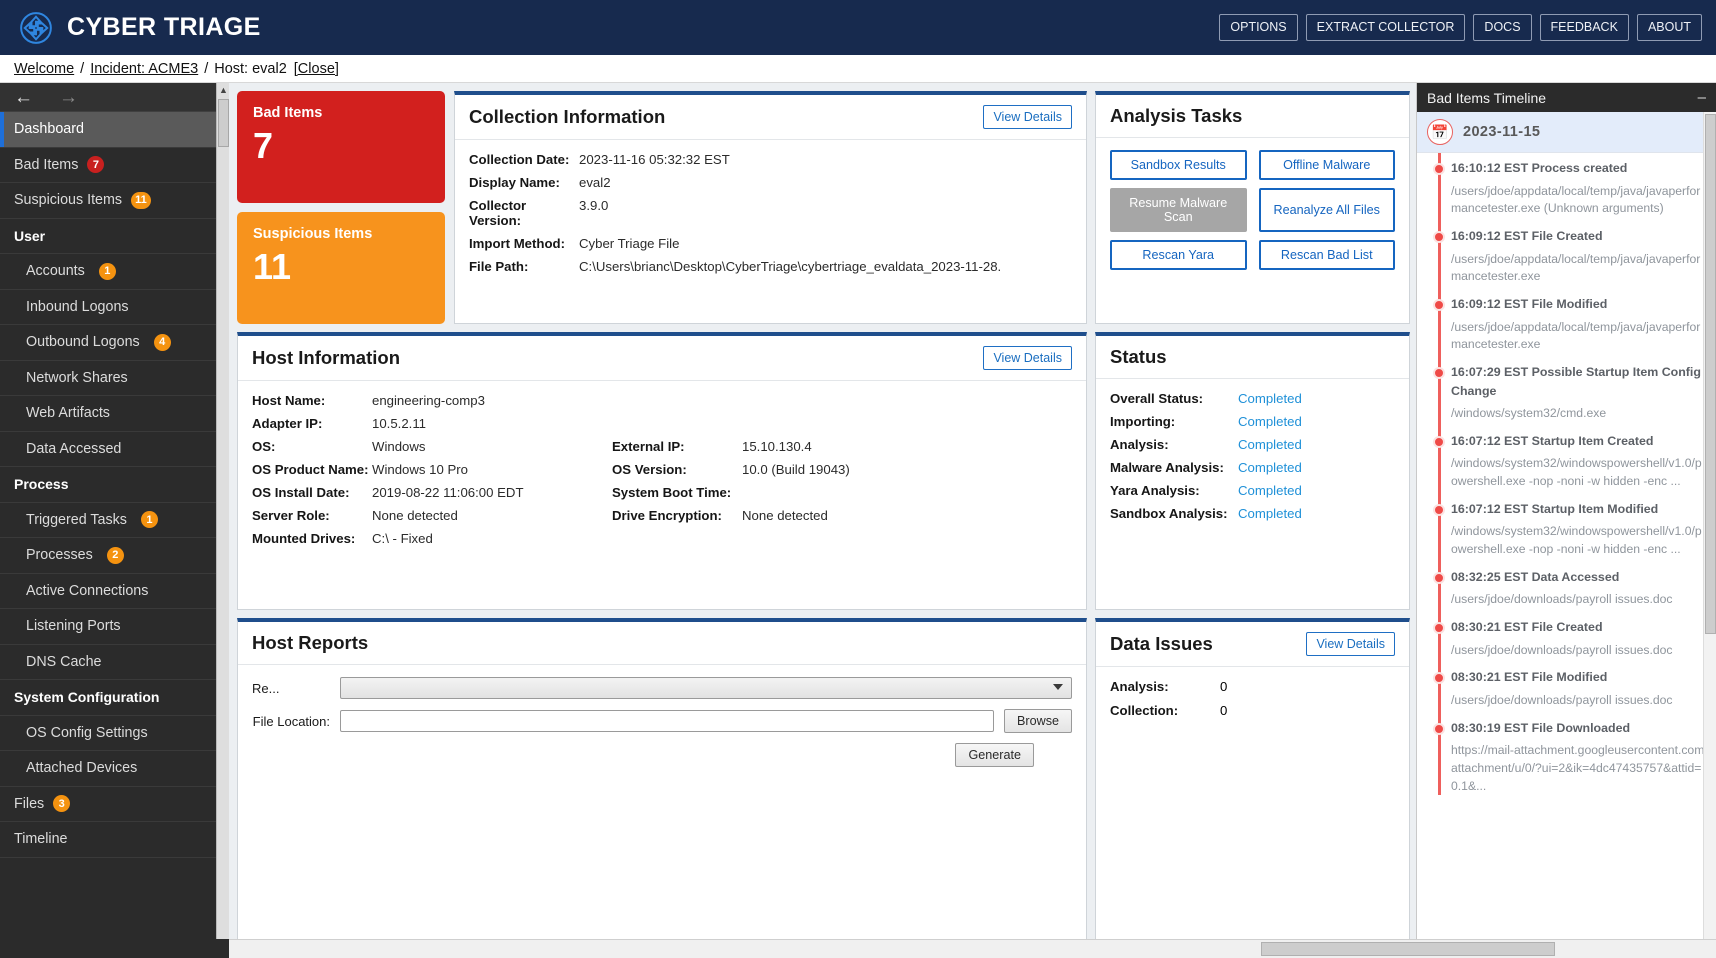 Image resolution: width=1716 pixels, height=958 pixels. I want to click on host-row-key: Mounted Drives:, so click(304, 538).